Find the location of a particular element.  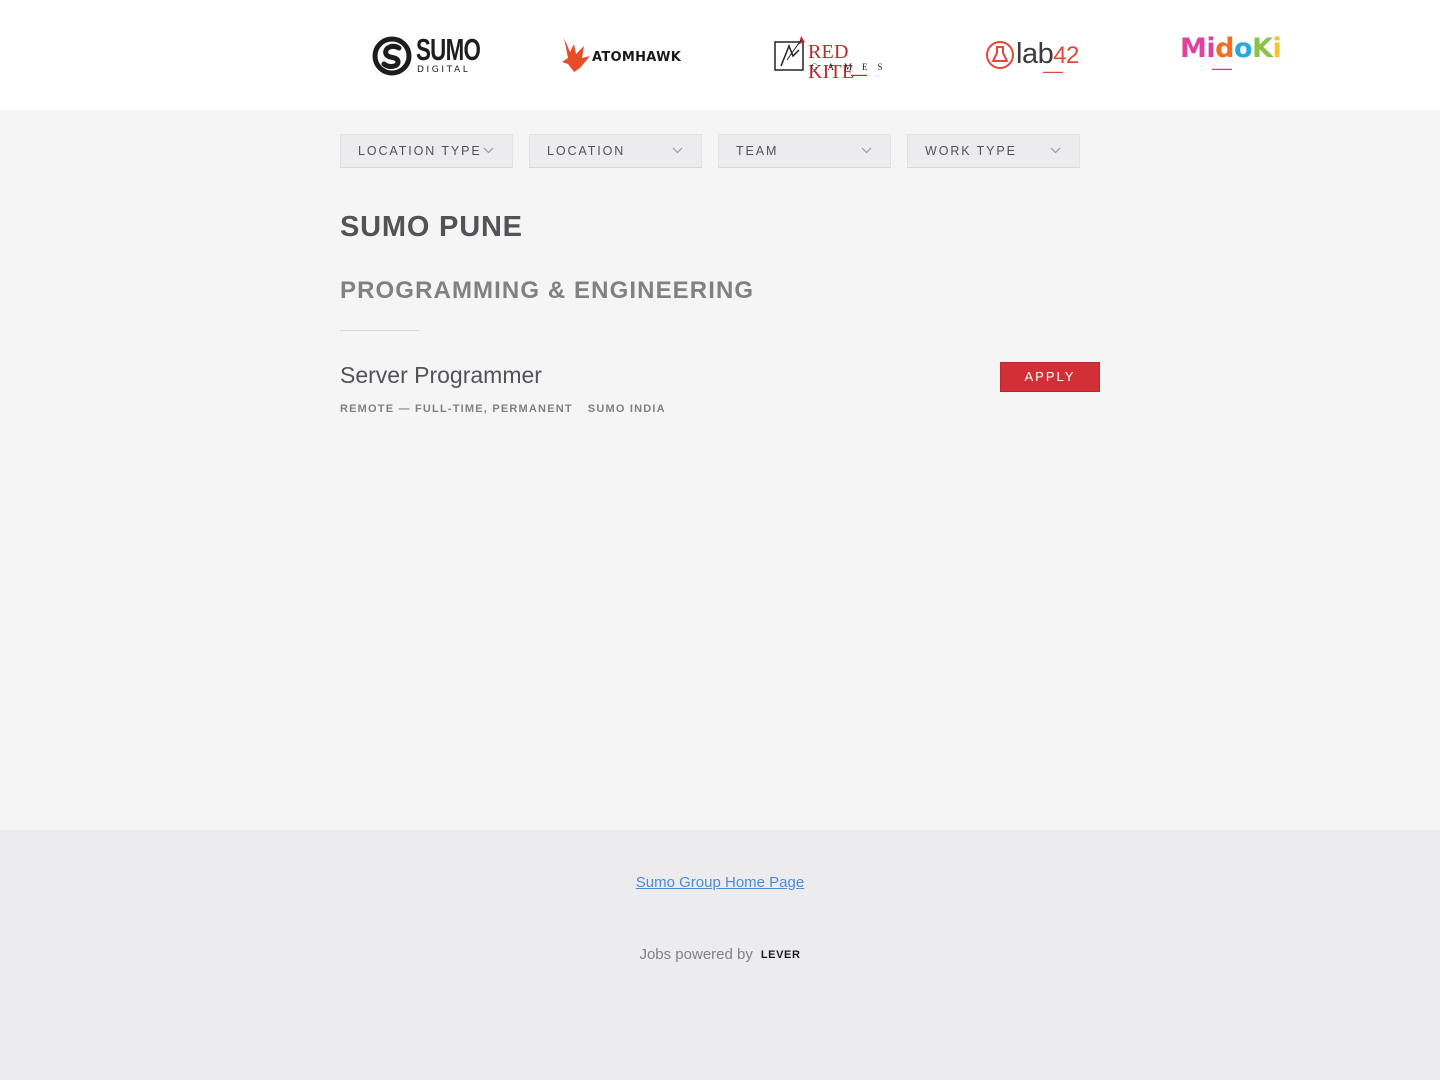

posting-meta: REMOTE — FULL-TIME, PERMANENT SUMO INDIA is located at coordinates (510, 409).